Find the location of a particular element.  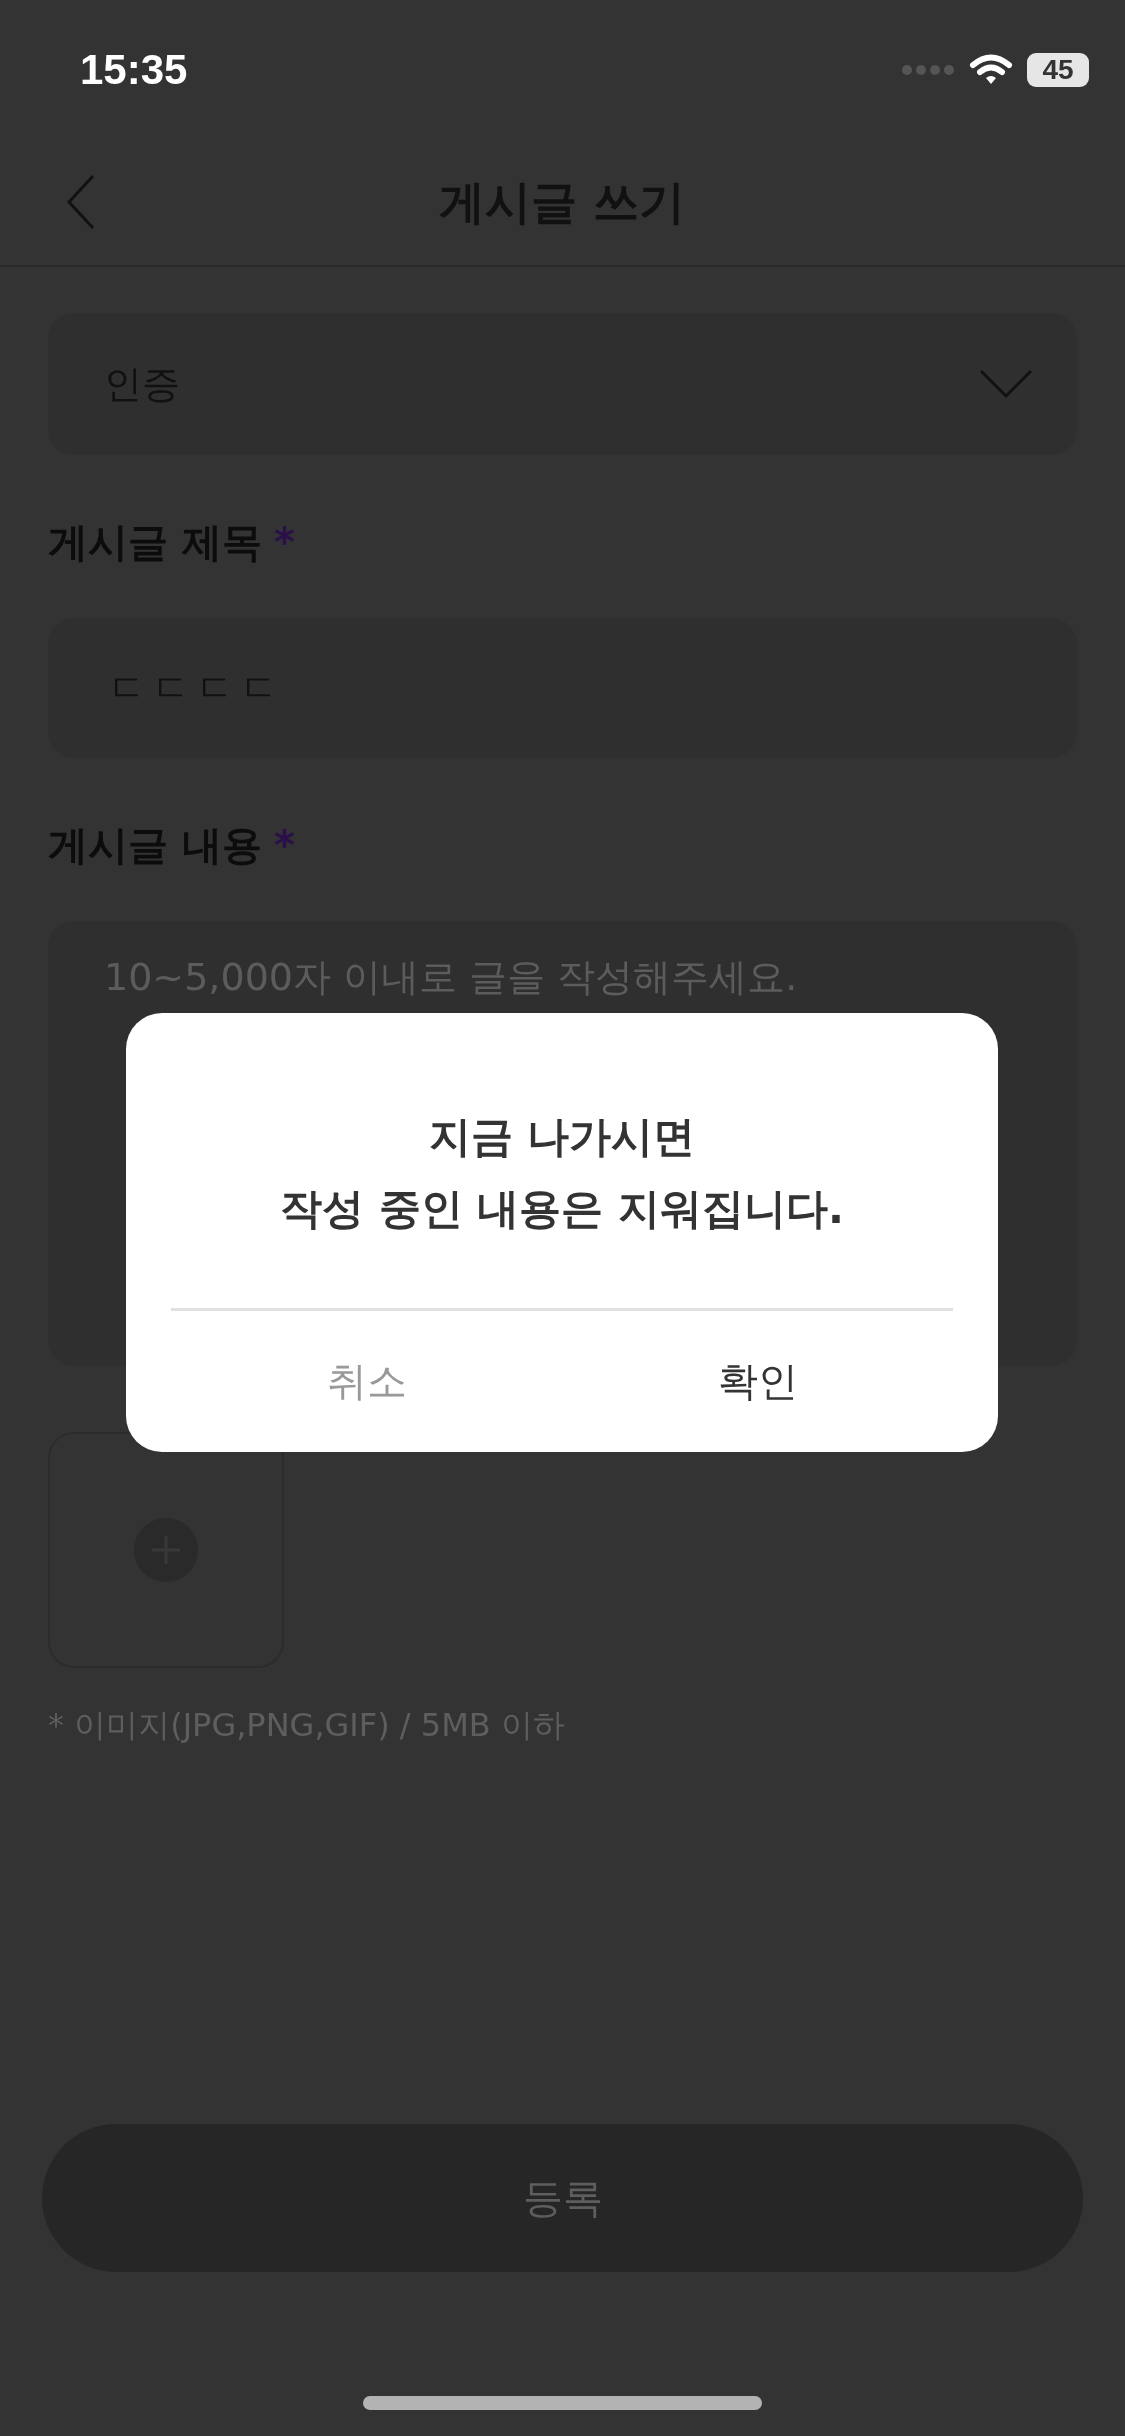

status-time: 15:35 is located at coordinates (134, 70).